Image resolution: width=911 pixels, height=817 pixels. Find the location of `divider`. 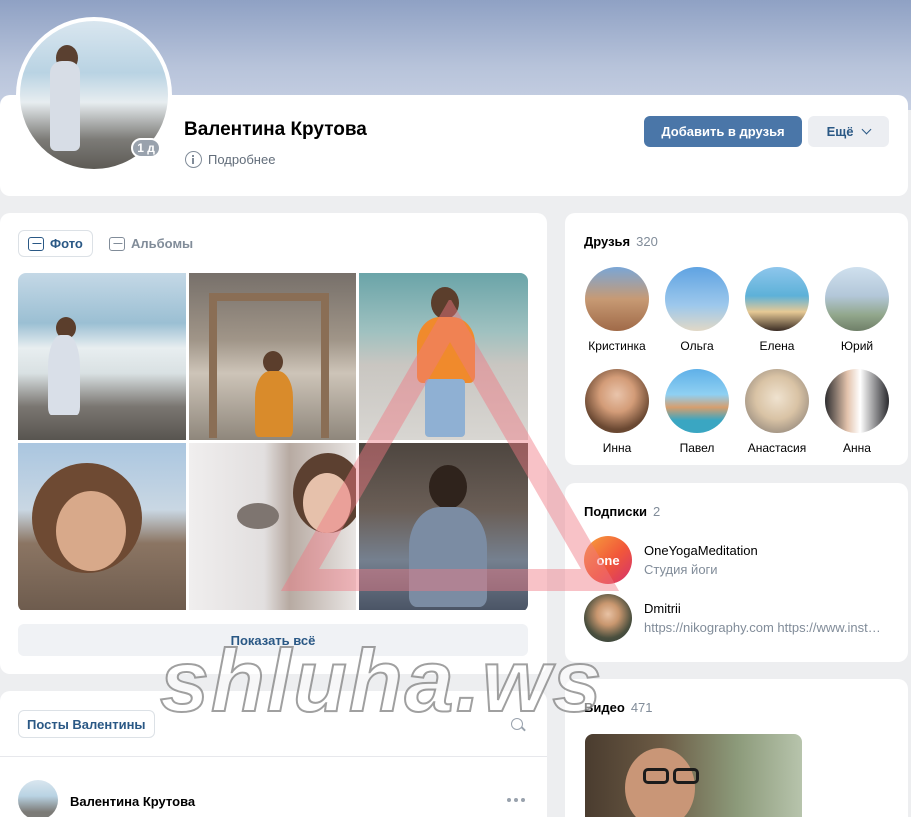

divider is located at coordinates (273, 756).